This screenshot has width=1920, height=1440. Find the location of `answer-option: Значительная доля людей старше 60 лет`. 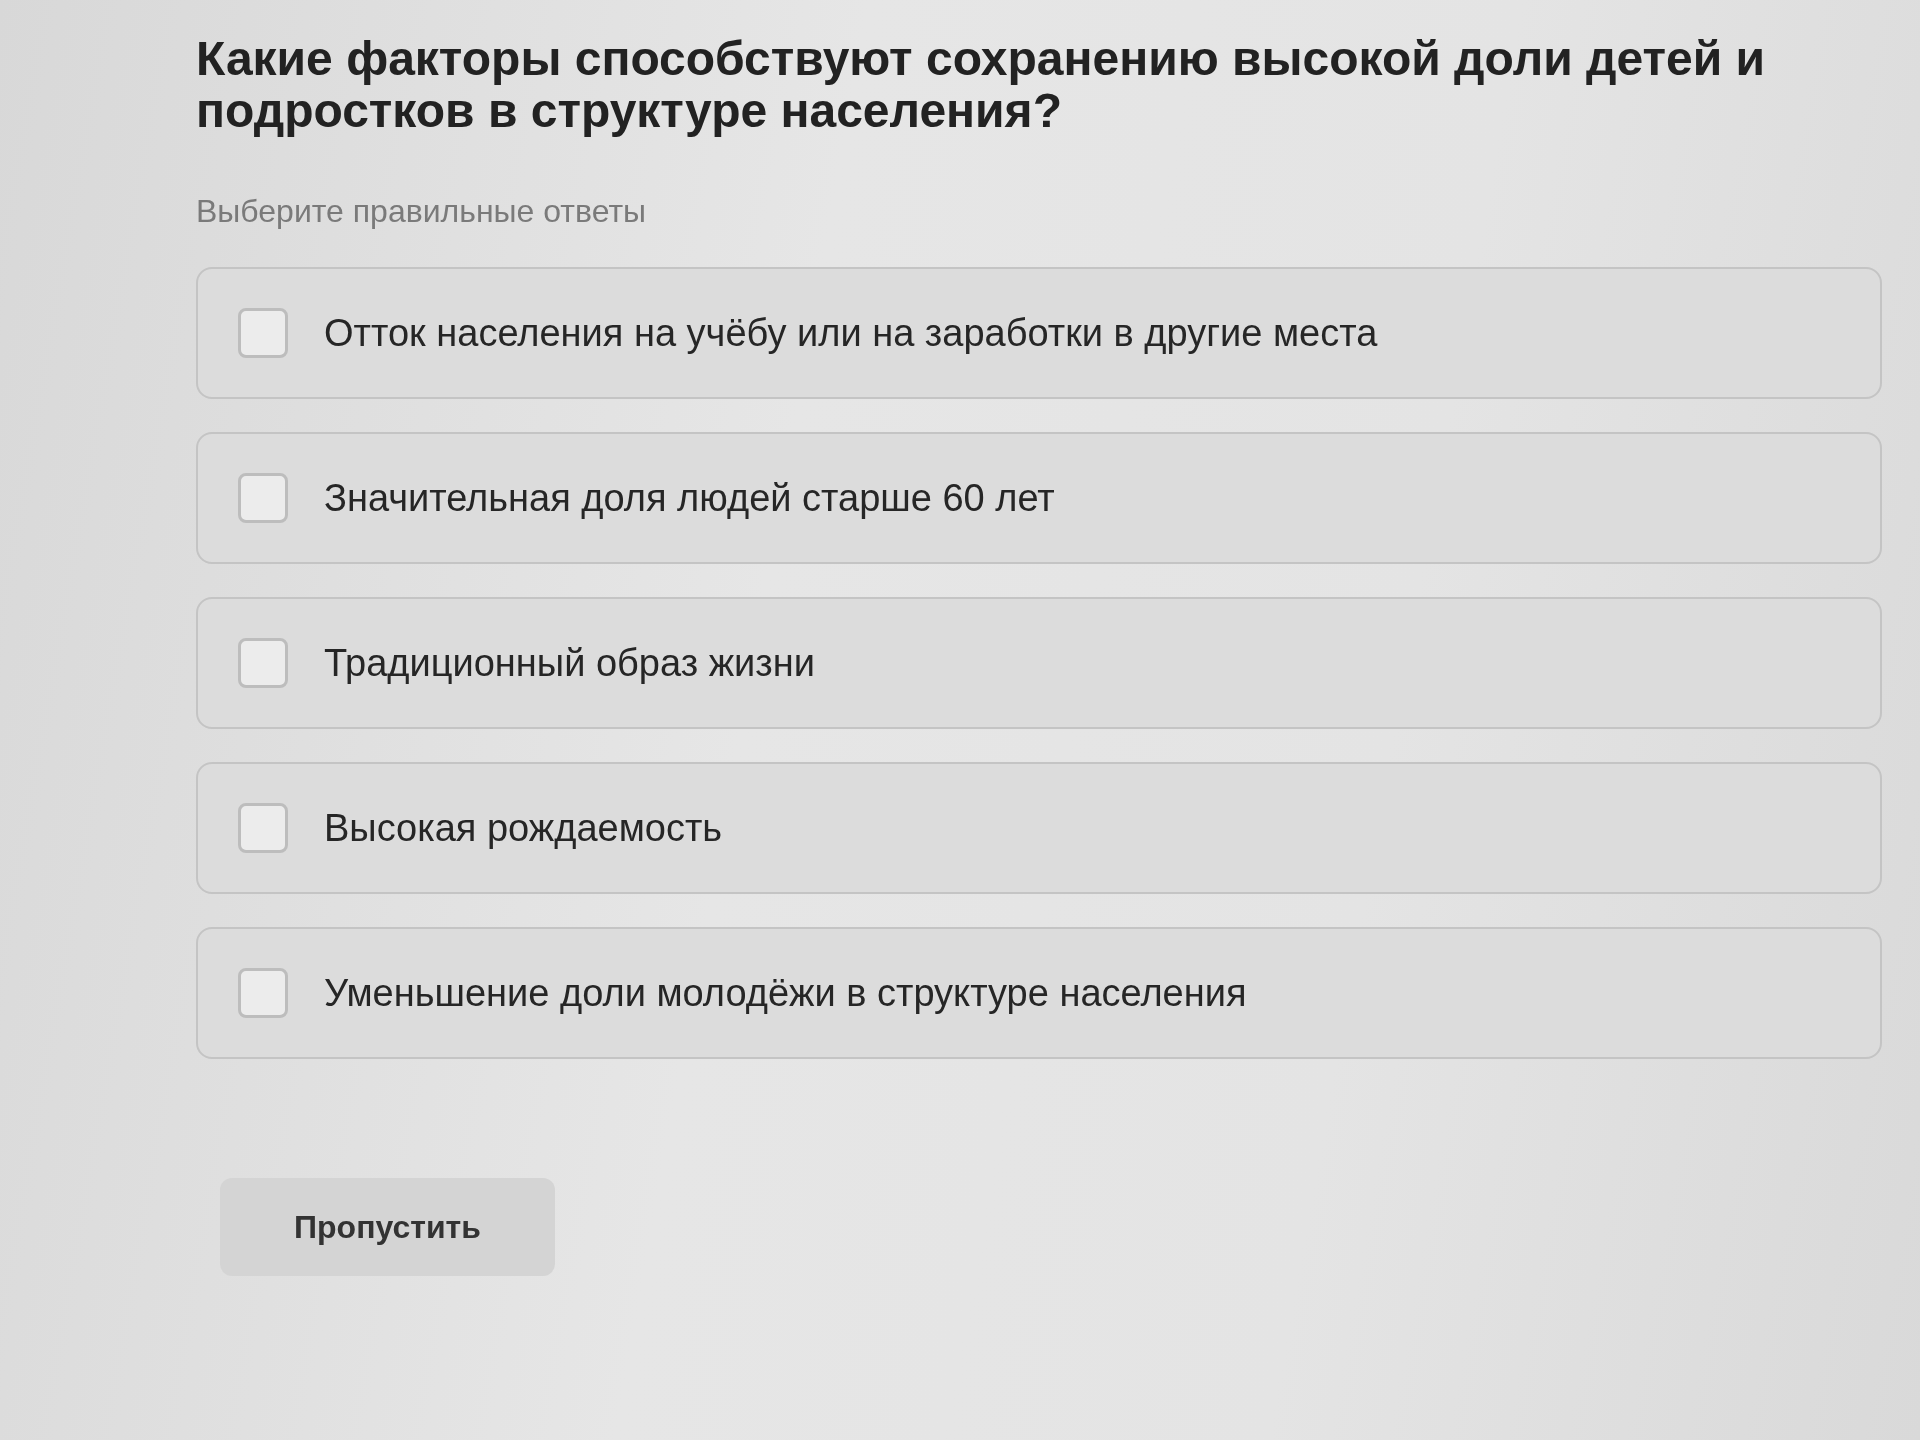

answer-option: Значительная доля людей старше 60 лет is located at coordinates (1039, 498).